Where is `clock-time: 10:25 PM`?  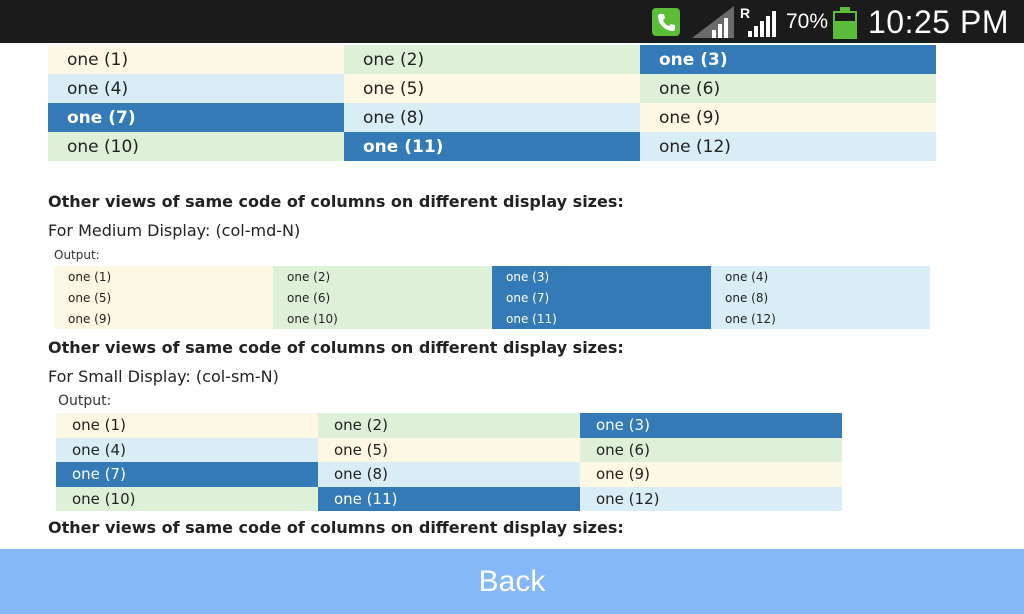 clock-time: 10:25 PM is located at coordinates (938, 22).